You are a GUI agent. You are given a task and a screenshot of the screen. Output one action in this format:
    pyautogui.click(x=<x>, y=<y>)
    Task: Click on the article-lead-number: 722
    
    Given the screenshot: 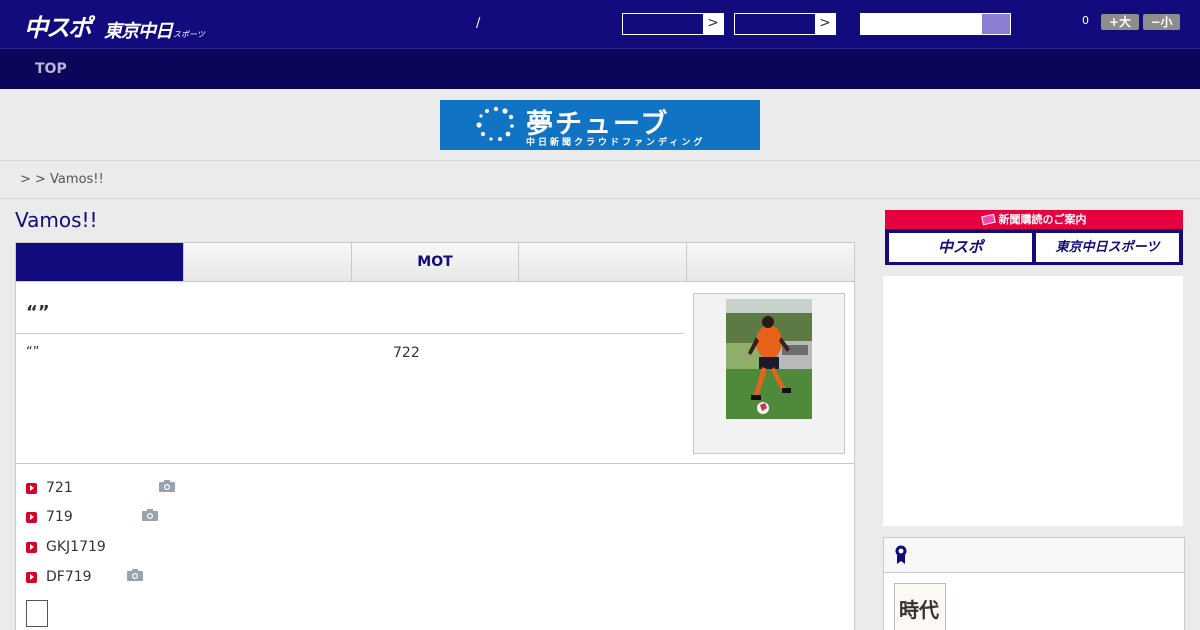 What is the action you would take?
    pyautogui.click(x=406, y=353)
    